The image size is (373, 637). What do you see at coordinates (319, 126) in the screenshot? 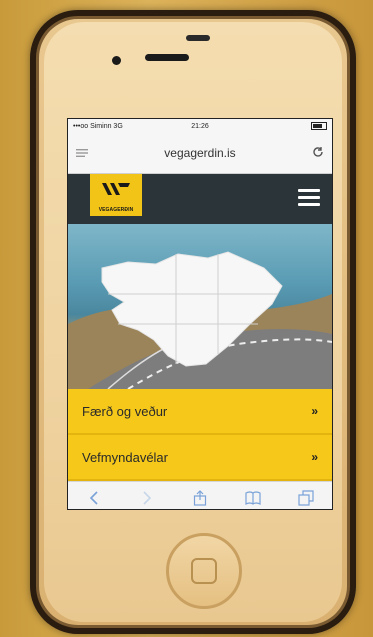
I see `battery-icon` at bounding box center [319, 126].